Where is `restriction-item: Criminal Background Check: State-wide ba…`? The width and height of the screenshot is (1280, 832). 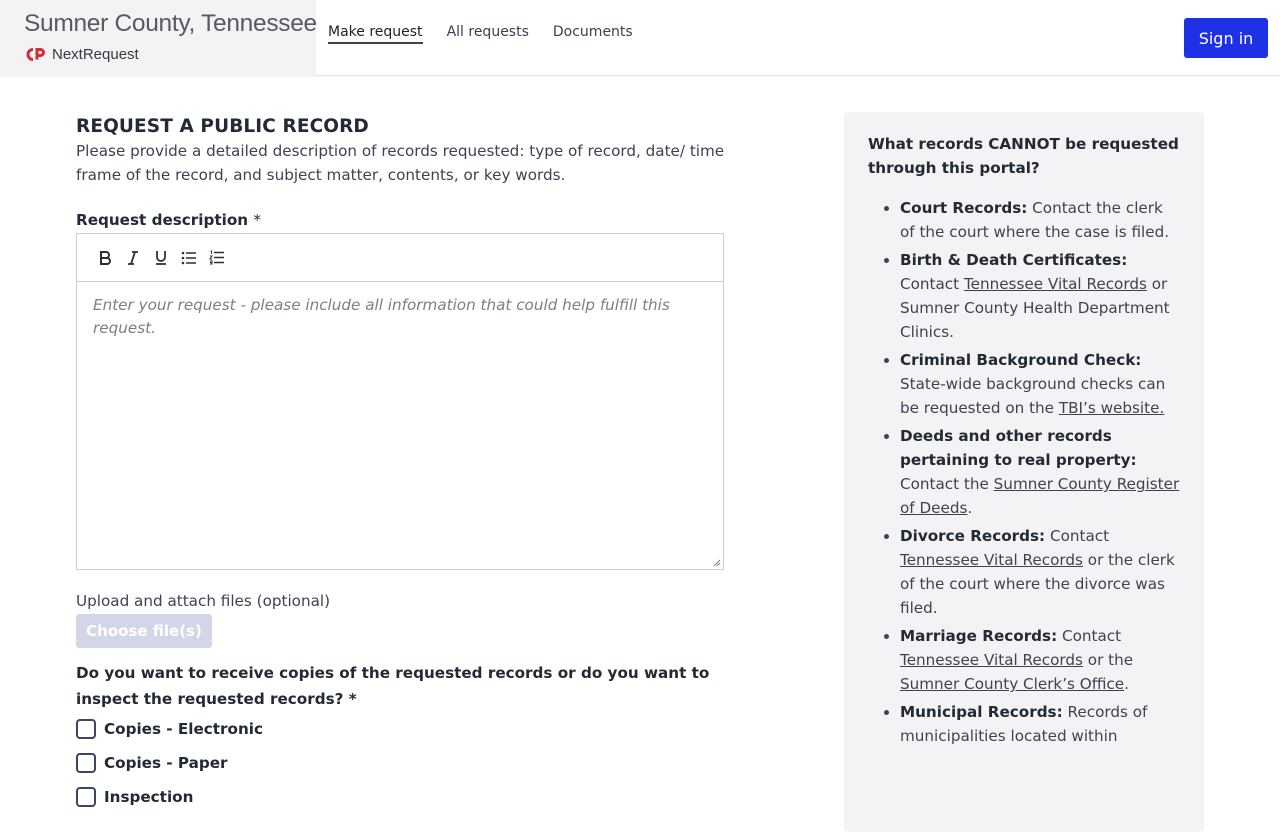 restriction-item: Criminal Background Check: State-wide ba… is located at coordinates (1040, 384).